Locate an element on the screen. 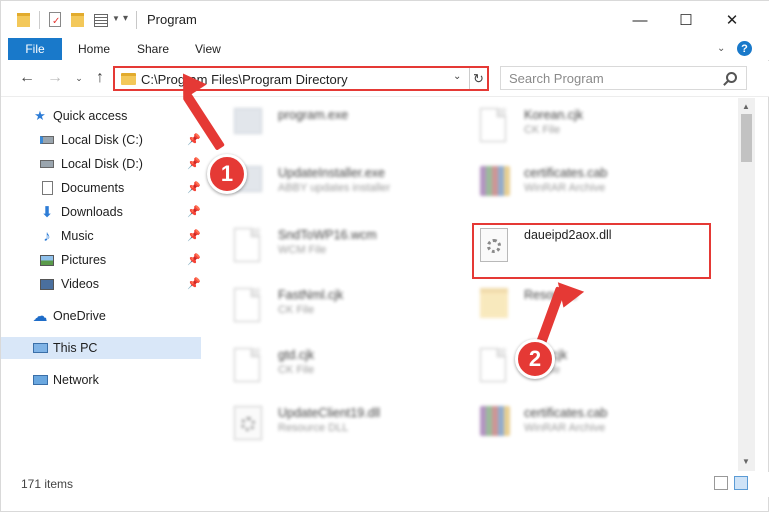  network-icon is located at coordinates (40, 380).